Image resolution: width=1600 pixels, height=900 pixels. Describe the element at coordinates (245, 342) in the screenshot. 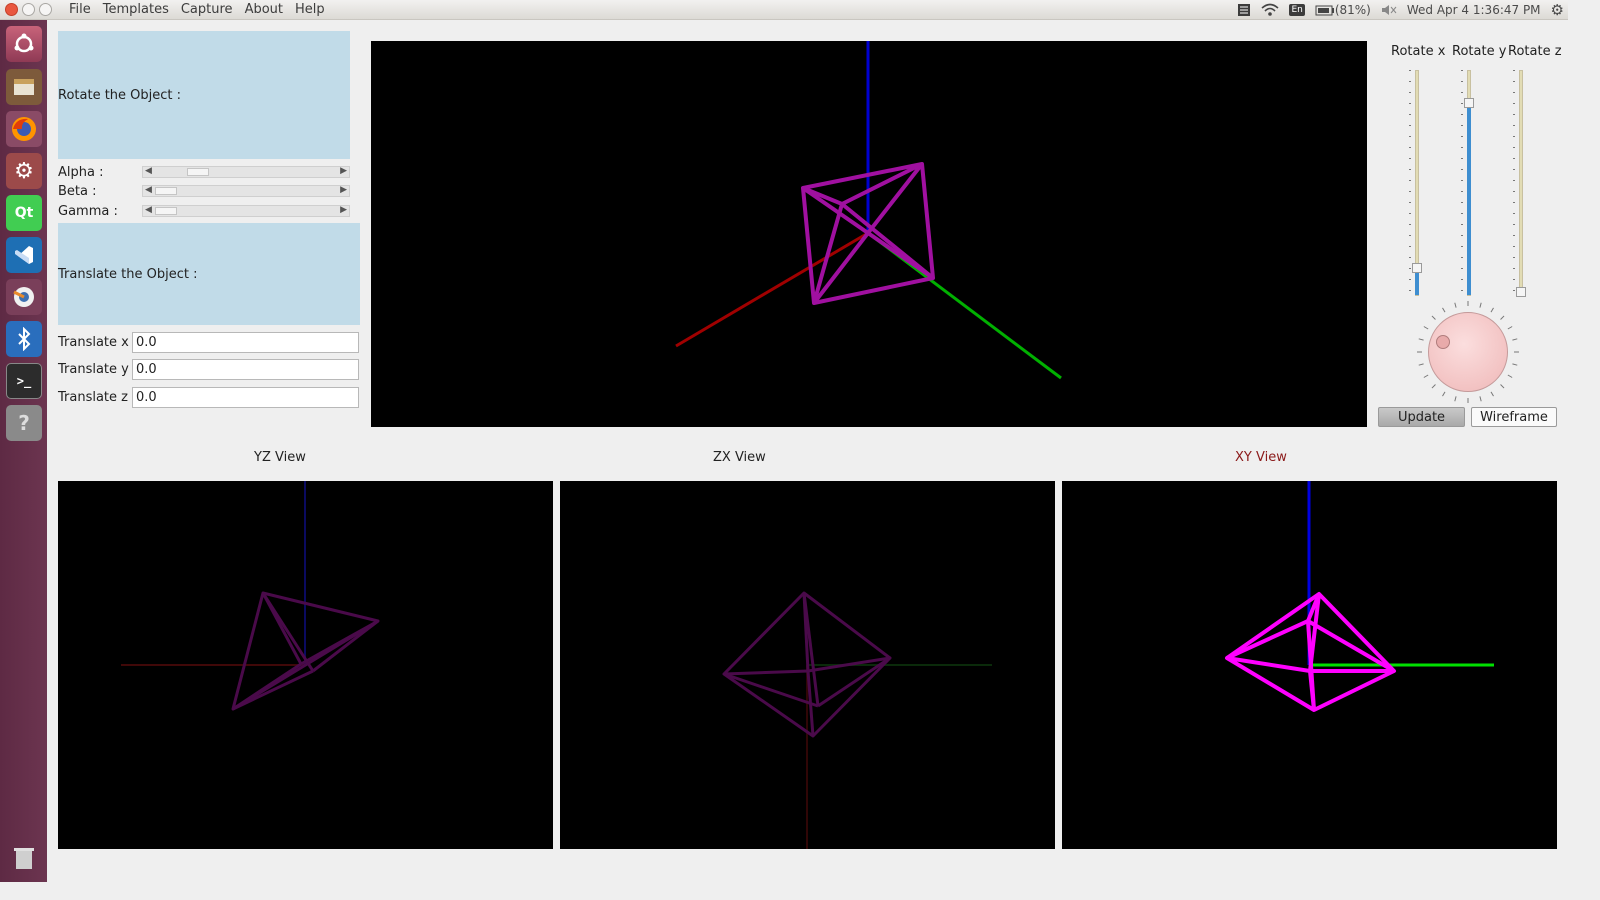

I see `translate-x-input` at that location.